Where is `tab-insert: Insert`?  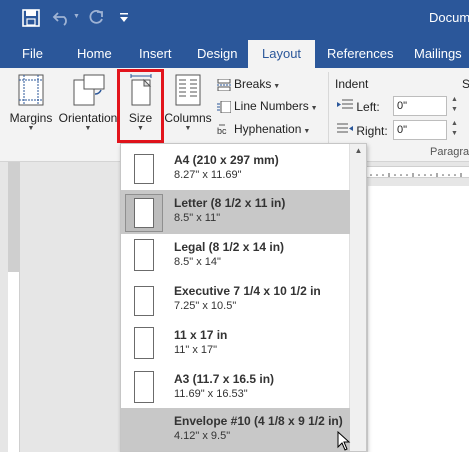
tab-insert: Insert is located at coordinates (155, 54).